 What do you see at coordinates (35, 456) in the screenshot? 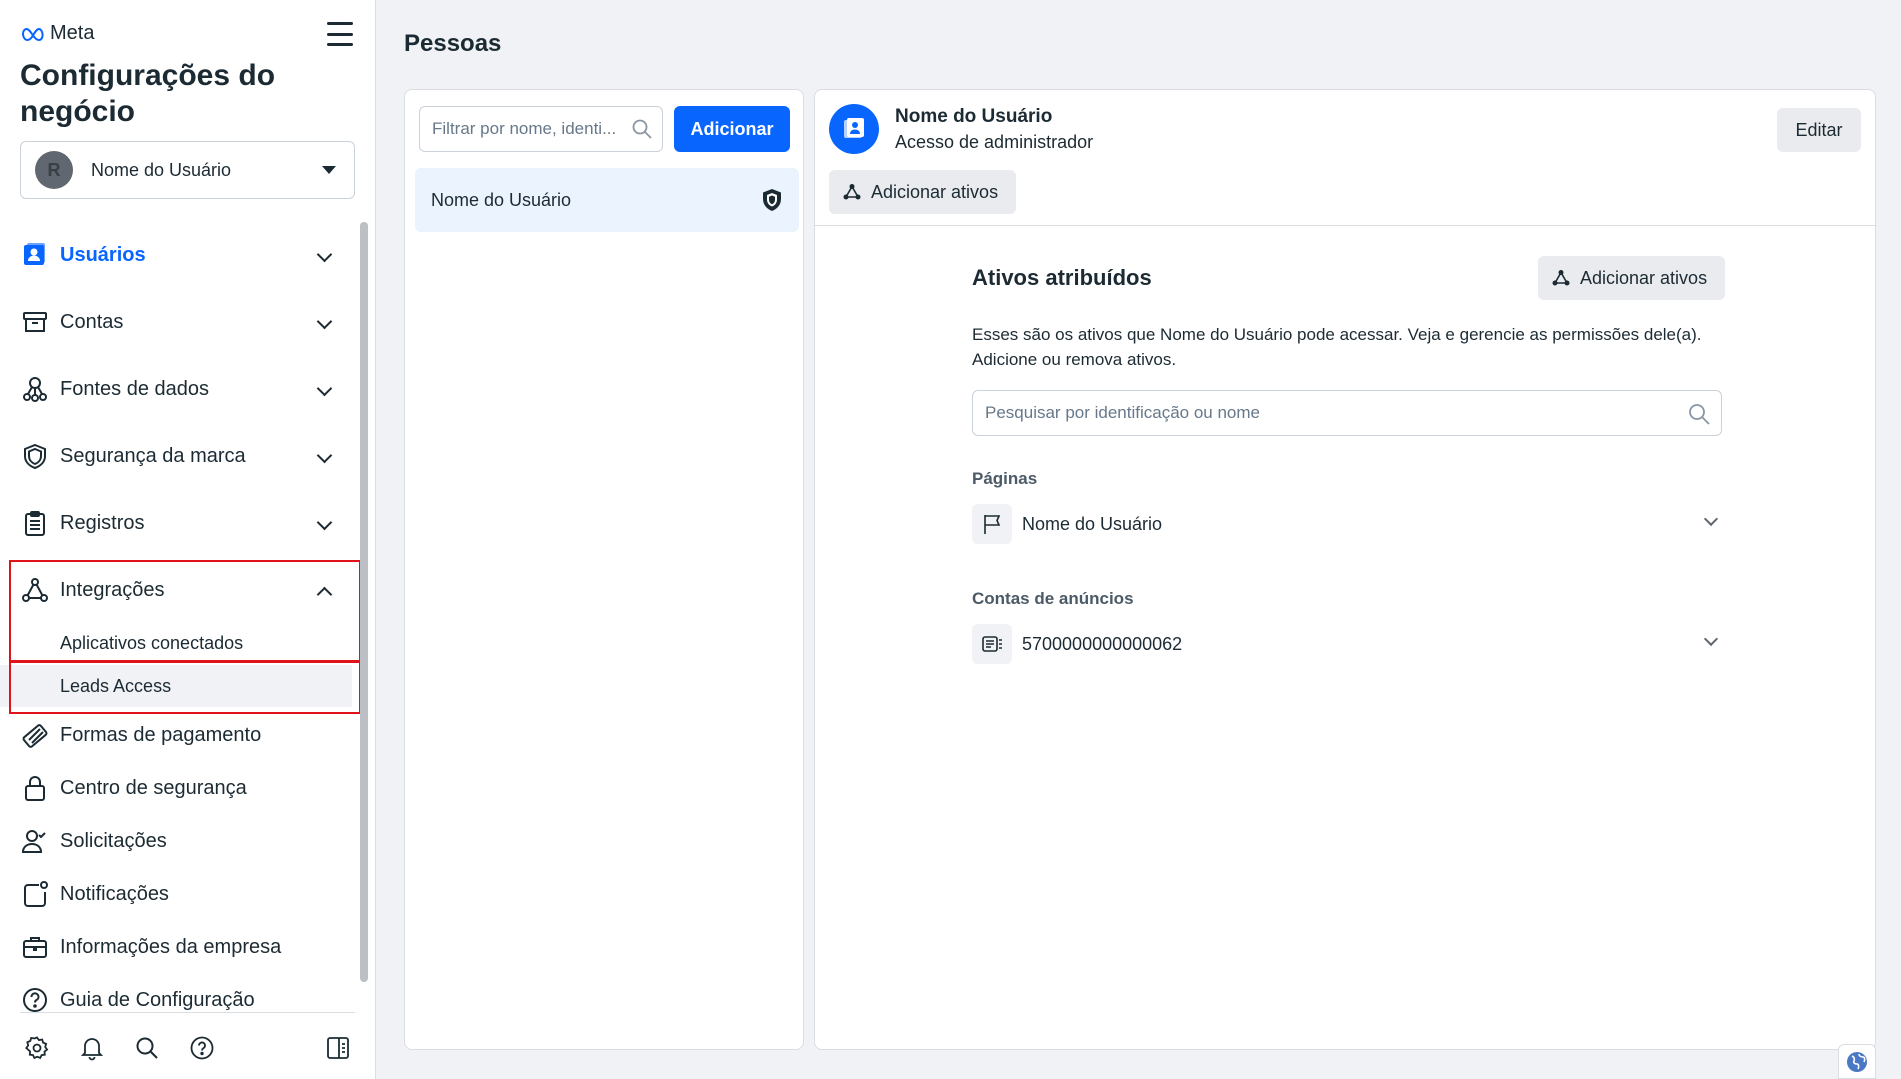
I see `shield-icon` at bounding box center [35, 456].